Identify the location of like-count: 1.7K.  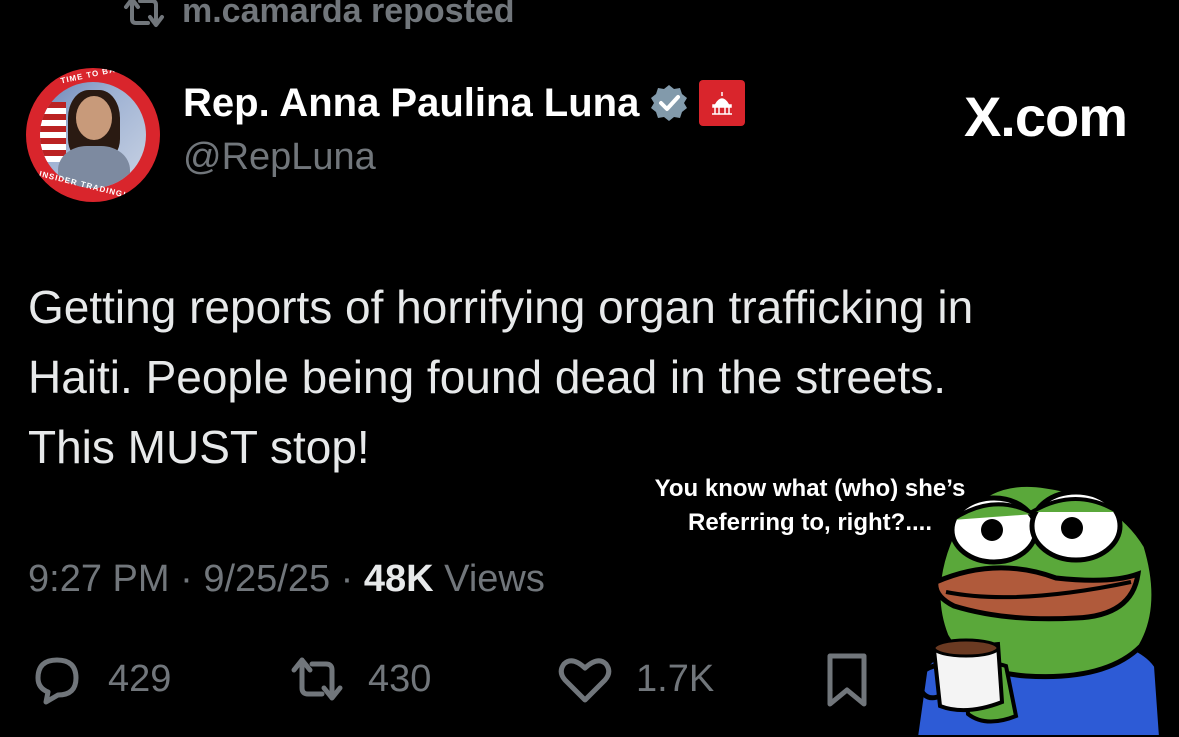
(675, 678).